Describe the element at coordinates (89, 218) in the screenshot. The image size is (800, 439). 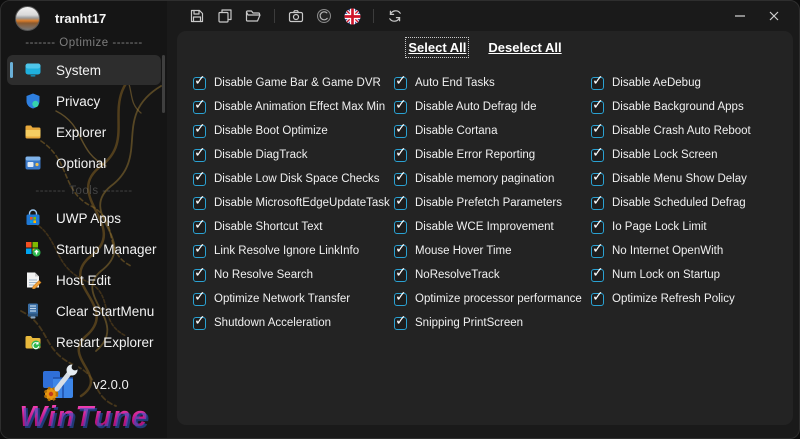
I see `sidebar-item-label: UWP Apps` at that location.